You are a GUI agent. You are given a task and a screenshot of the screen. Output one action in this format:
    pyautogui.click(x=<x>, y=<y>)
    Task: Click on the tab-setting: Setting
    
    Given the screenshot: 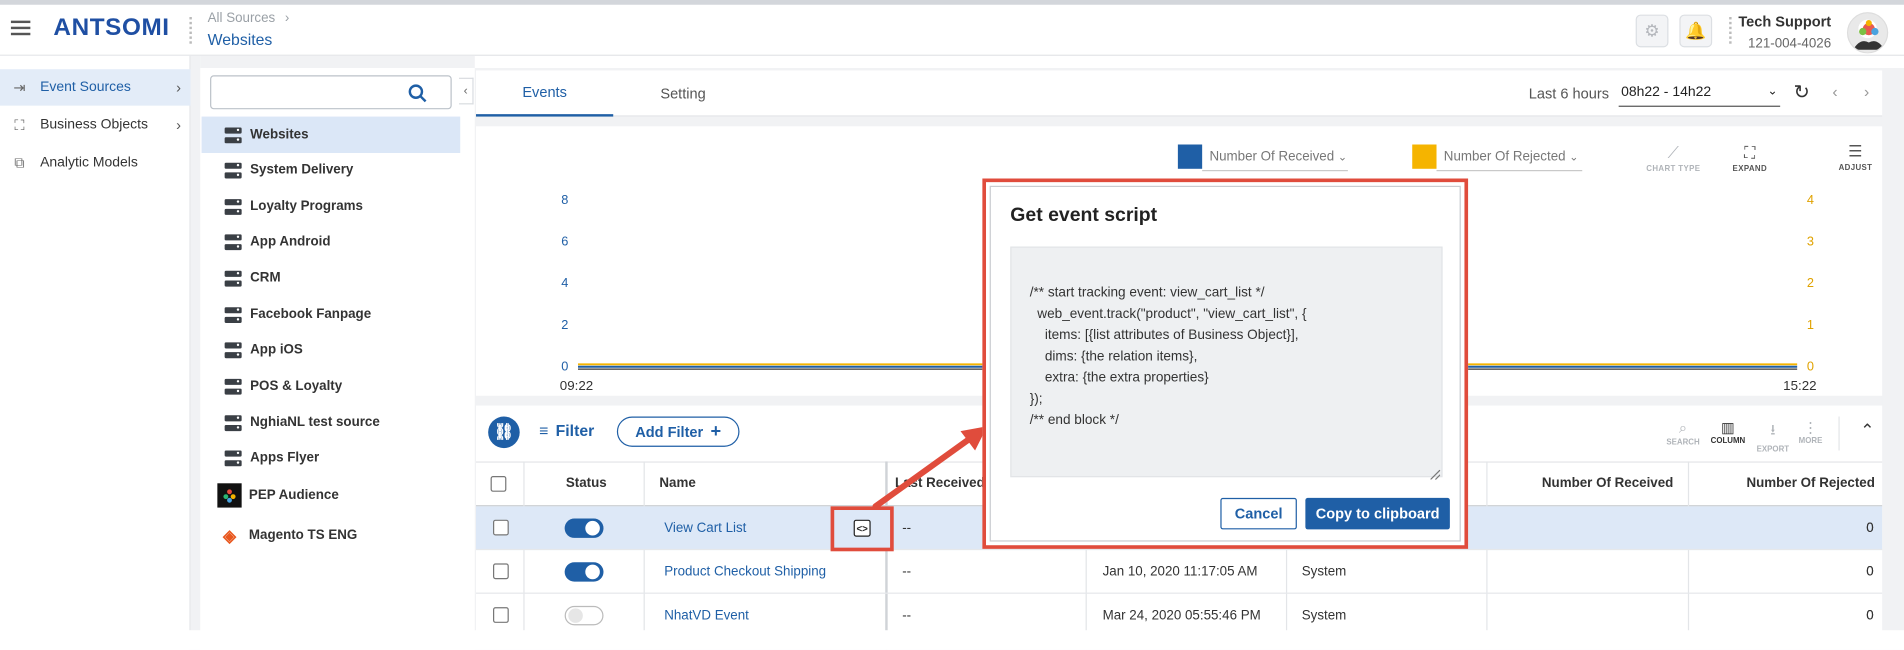 What is the action you would take?
    pyautogui.click(x=683, y=93)
    